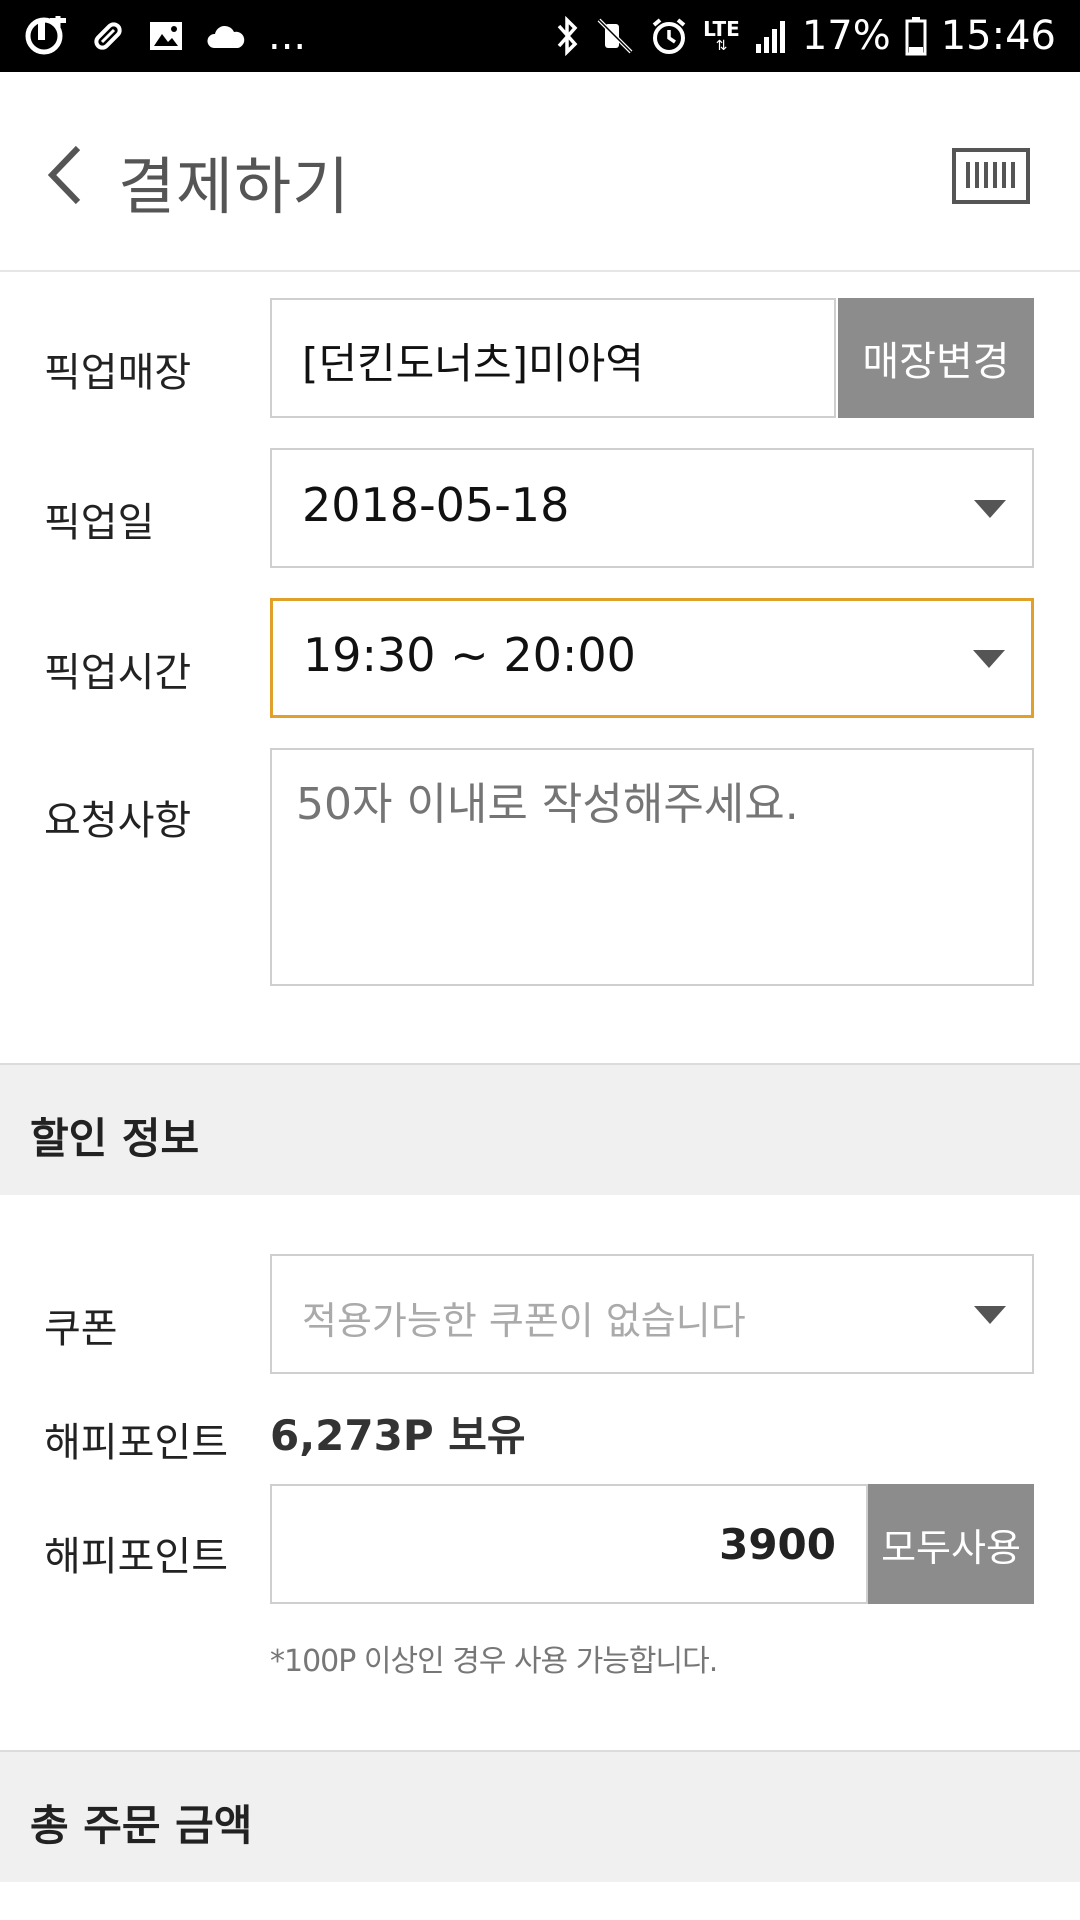 Image resolution: width=1080 pixels, height=1920 pixels. Describe the element at coordinates (540, 1816) in the screenshot. I see `total-section-header: 총 주문 금액` at that location.